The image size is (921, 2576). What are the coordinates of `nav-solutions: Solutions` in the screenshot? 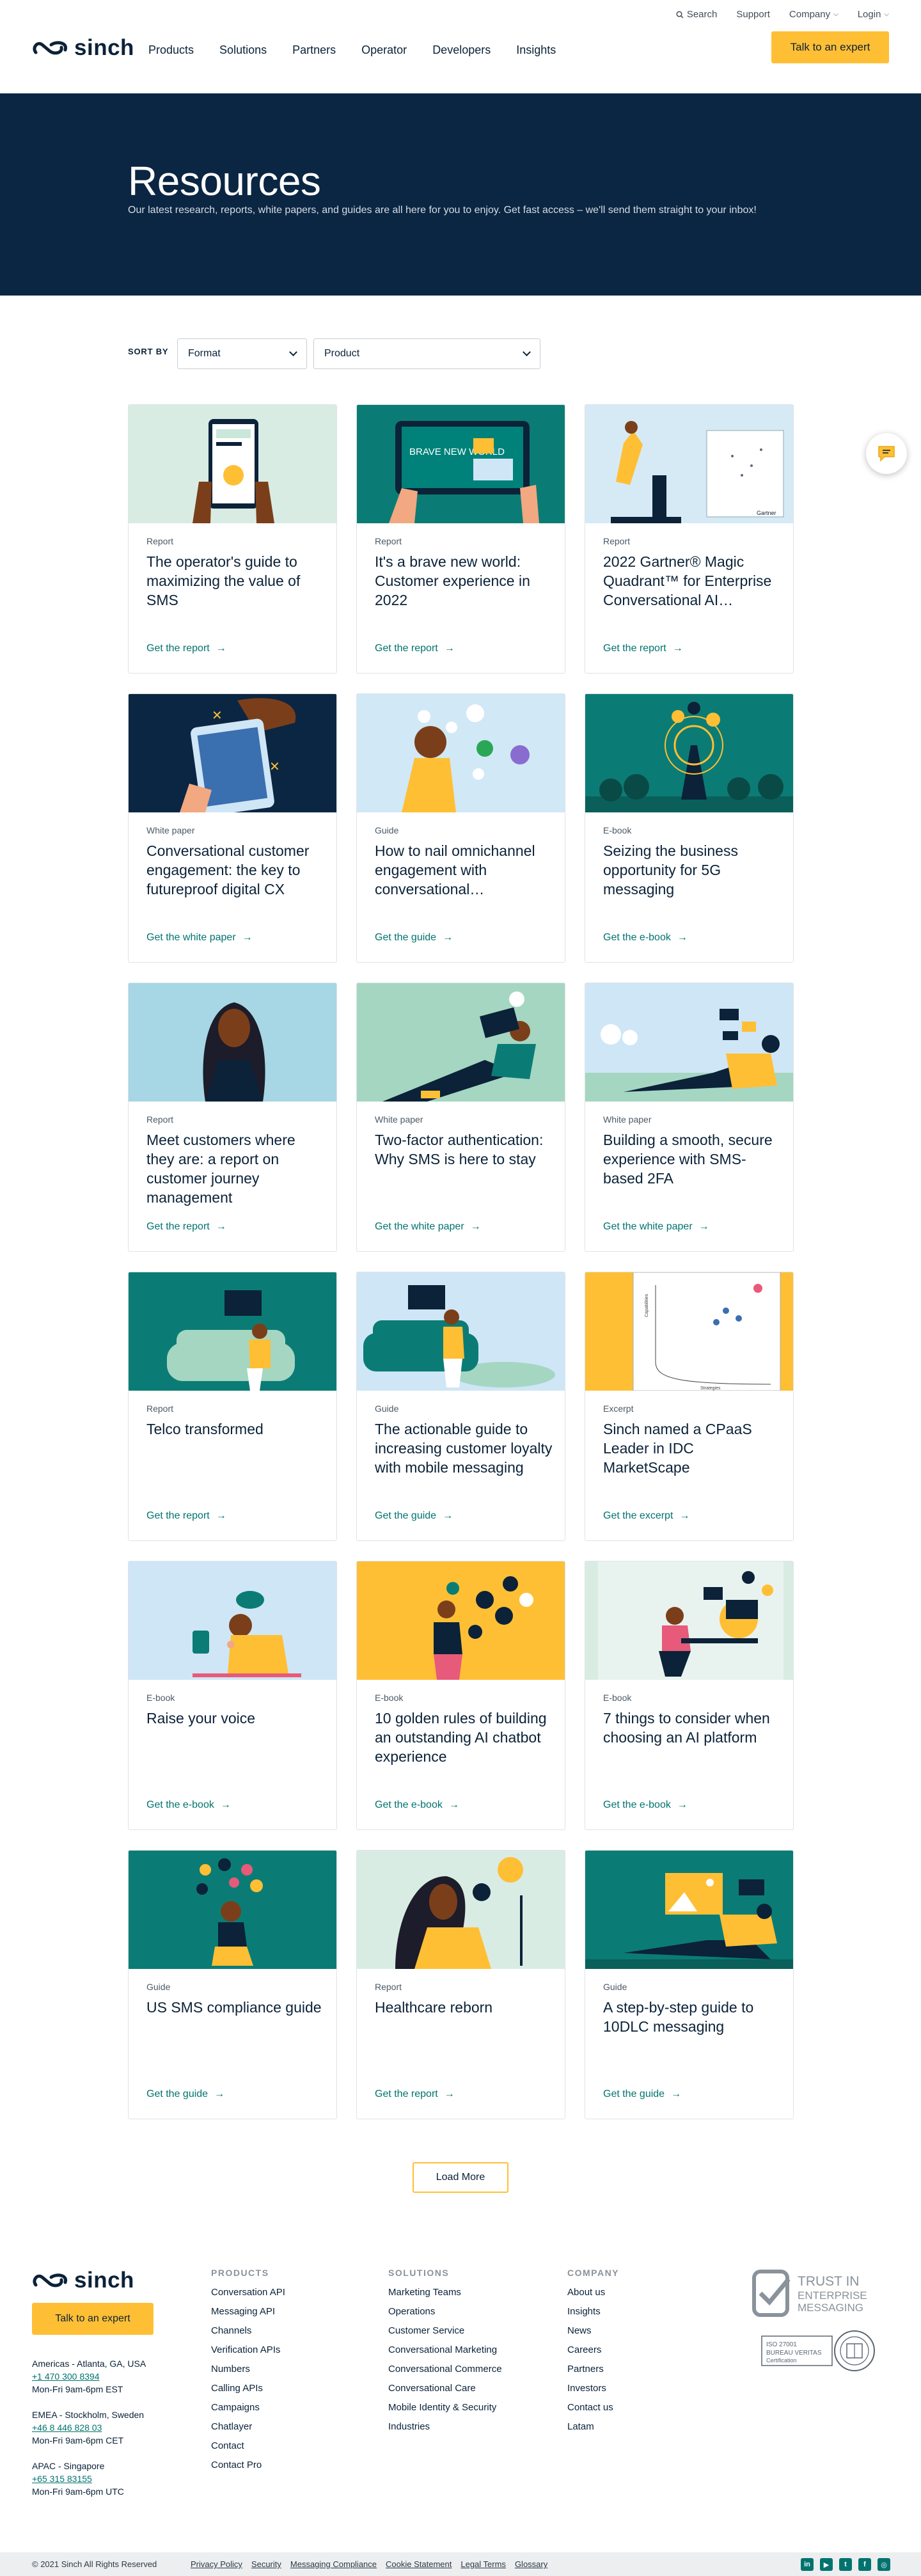 It's located at (243, 50).